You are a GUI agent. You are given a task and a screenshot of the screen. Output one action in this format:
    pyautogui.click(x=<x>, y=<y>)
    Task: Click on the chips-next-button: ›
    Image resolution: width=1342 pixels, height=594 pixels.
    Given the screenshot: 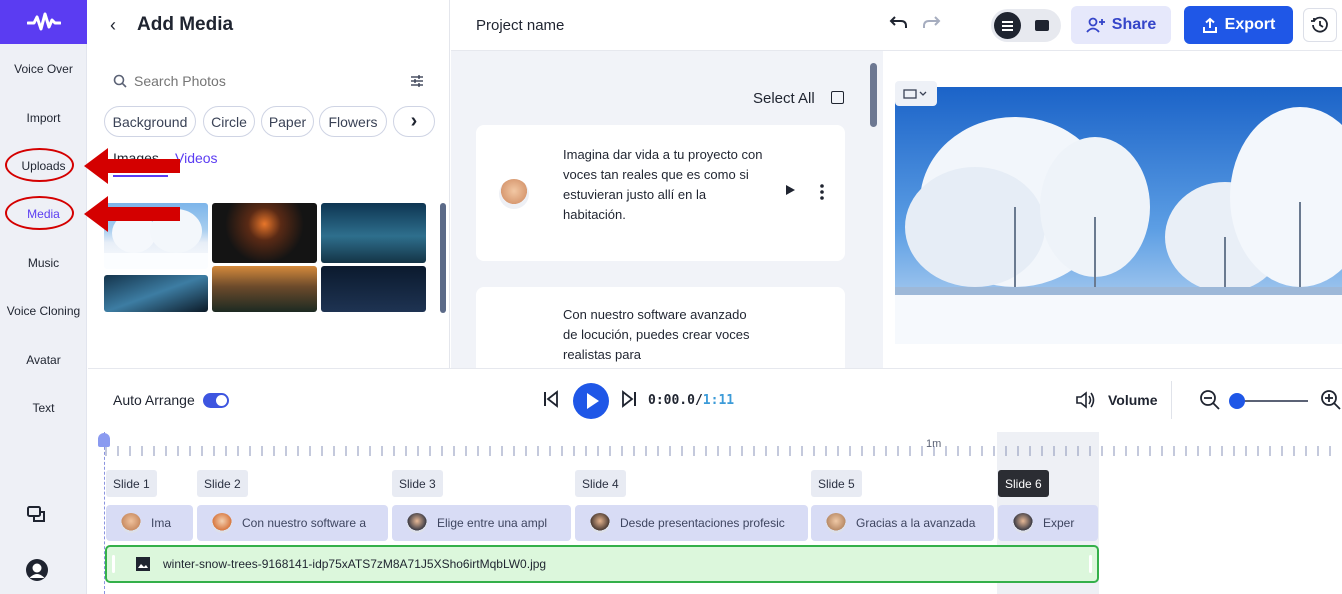 What is the action you would take?
    pyautogui.click(x=414, y=121)
    